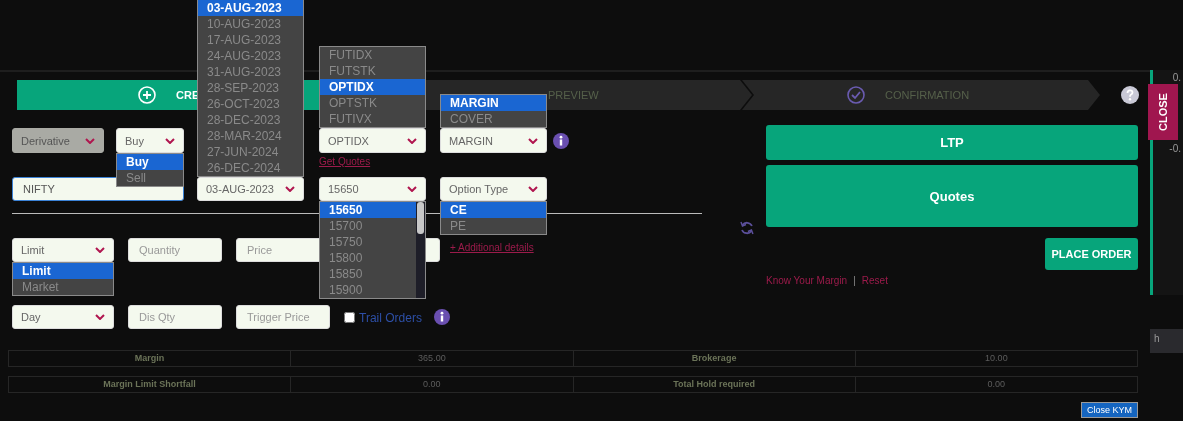 The width and height of the screenshot is (1183, 421). What do you see at coordinates (1176, 77) in the screenshot?
I see `strip-value: 0.` at bounding box center [1176, 77].